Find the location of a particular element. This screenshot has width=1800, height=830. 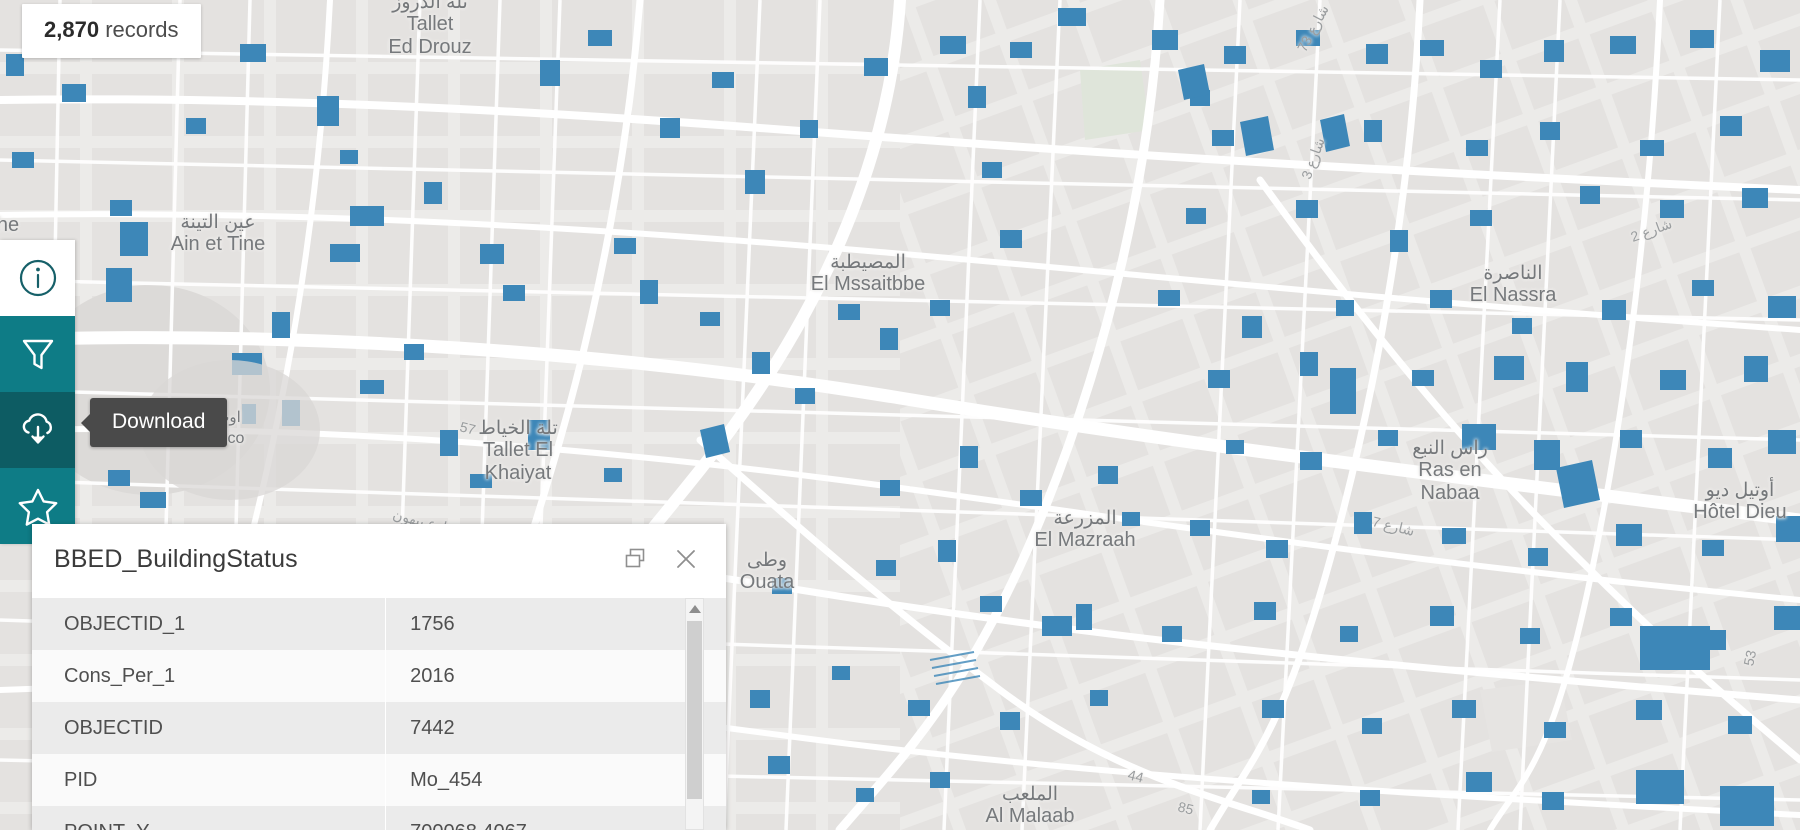

attribute-field-name: PID is located at coordinates (209, 780).